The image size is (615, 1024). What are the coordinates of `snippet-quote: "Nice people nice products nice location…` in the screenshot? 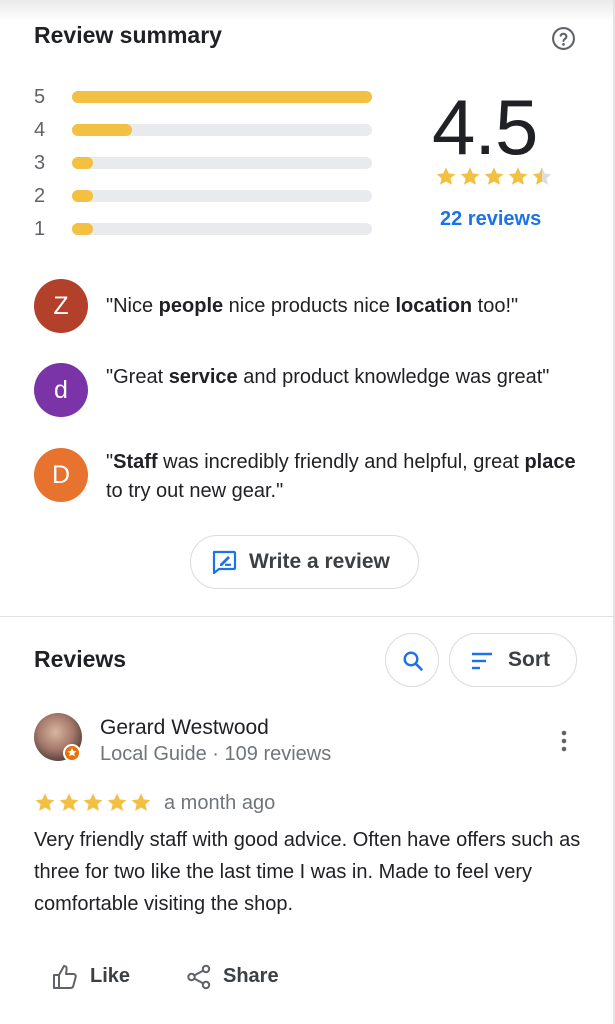 It's located at (312, 306).